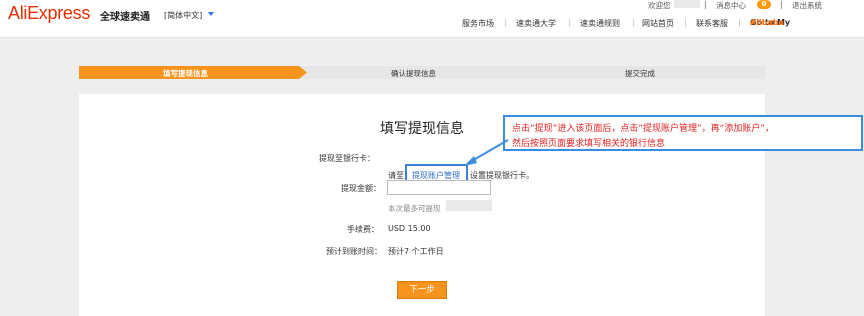  Describe the element at coordinates (589, 144) in the screenshot. I see `annotation-line-2: 然后按照页面要求填写相关的银行信息` at that location.